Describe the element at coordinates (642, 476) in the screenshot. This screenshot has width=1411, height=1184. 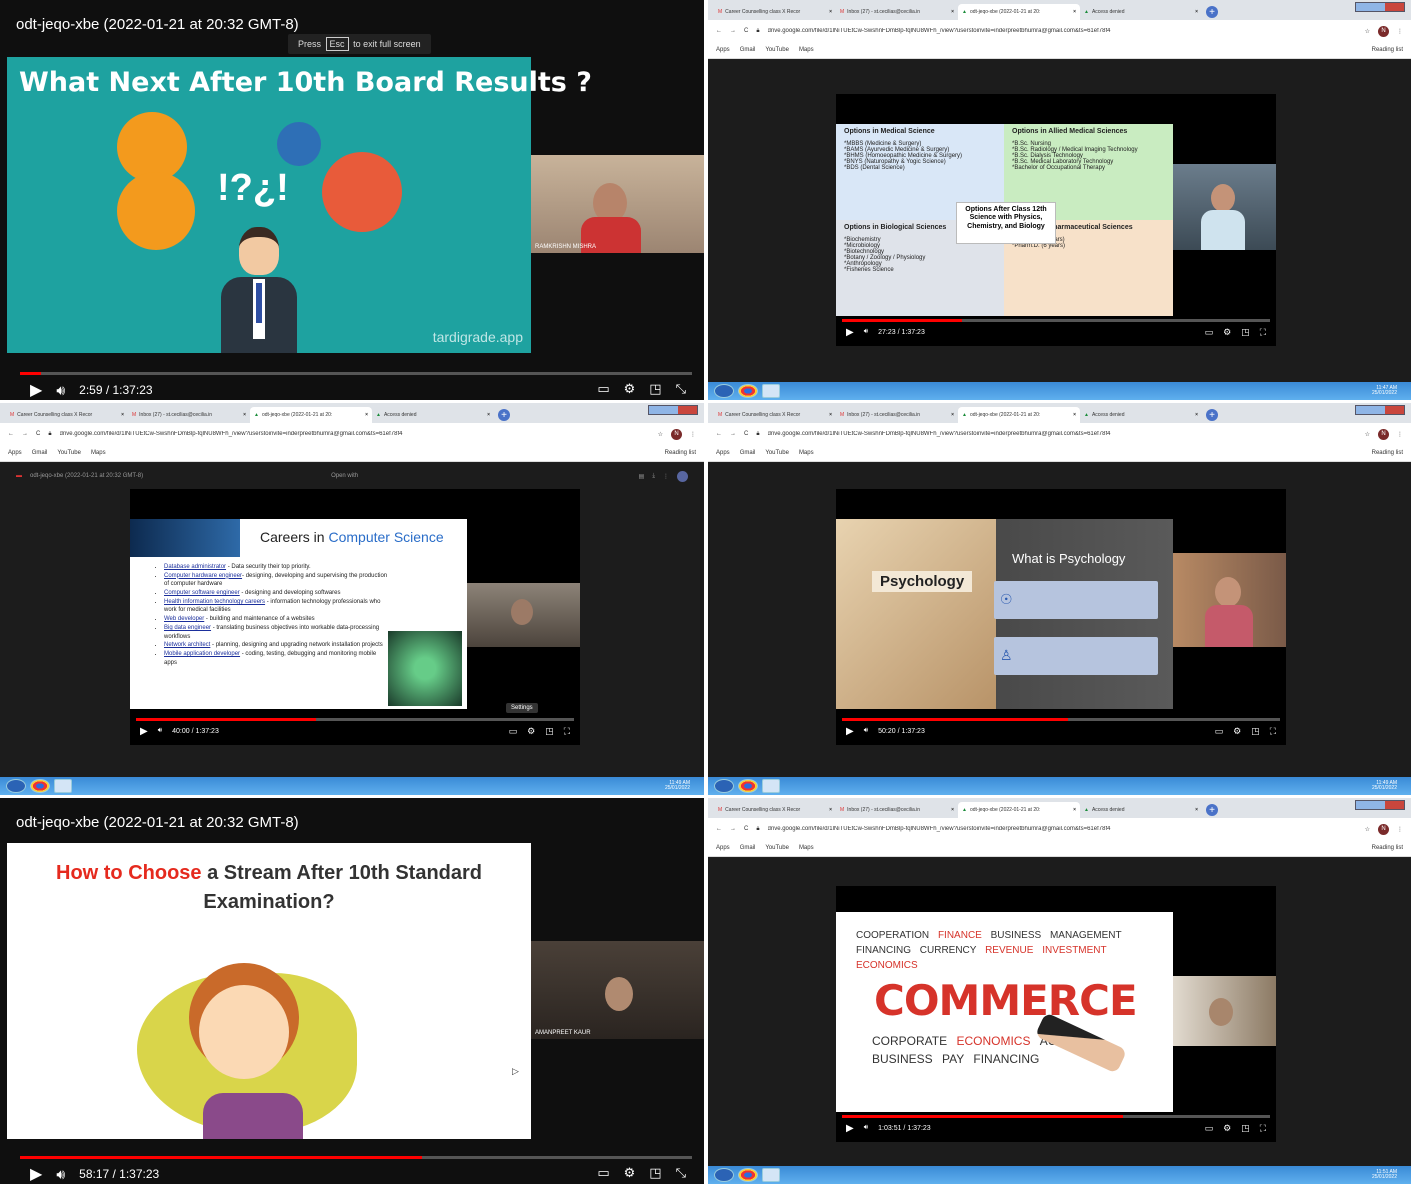
I see `comment-icon: ▤` at that location.